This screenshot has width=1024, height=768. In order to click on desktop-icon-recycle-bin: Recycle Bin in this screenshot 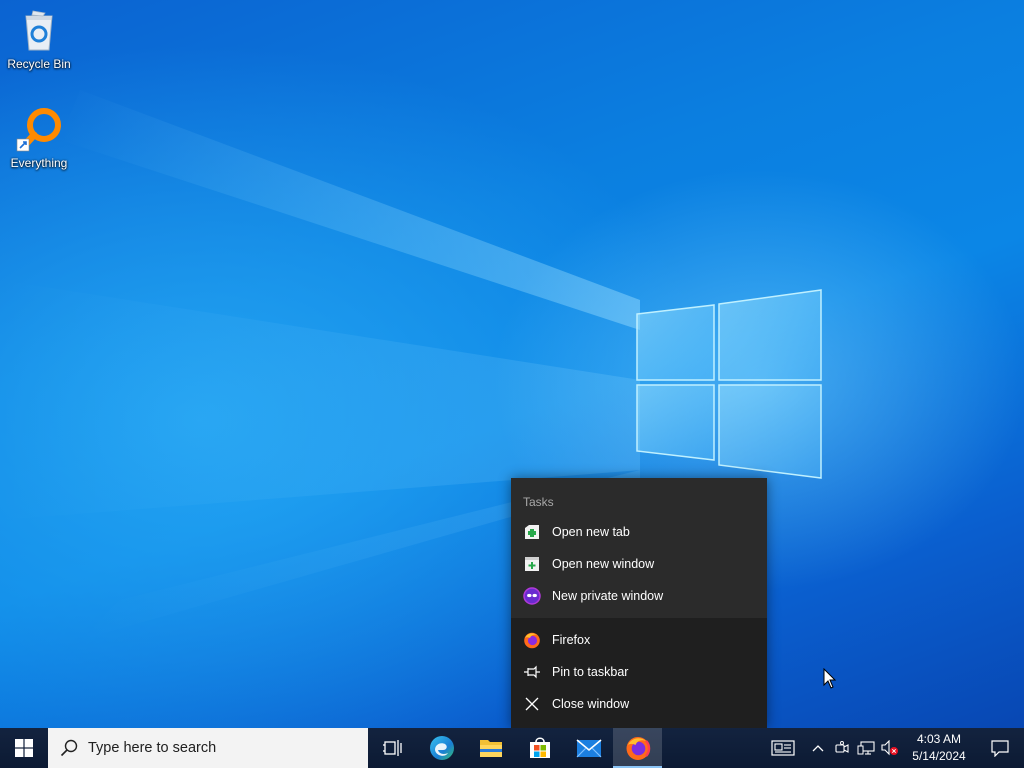, I will do `click(39, 38)`.